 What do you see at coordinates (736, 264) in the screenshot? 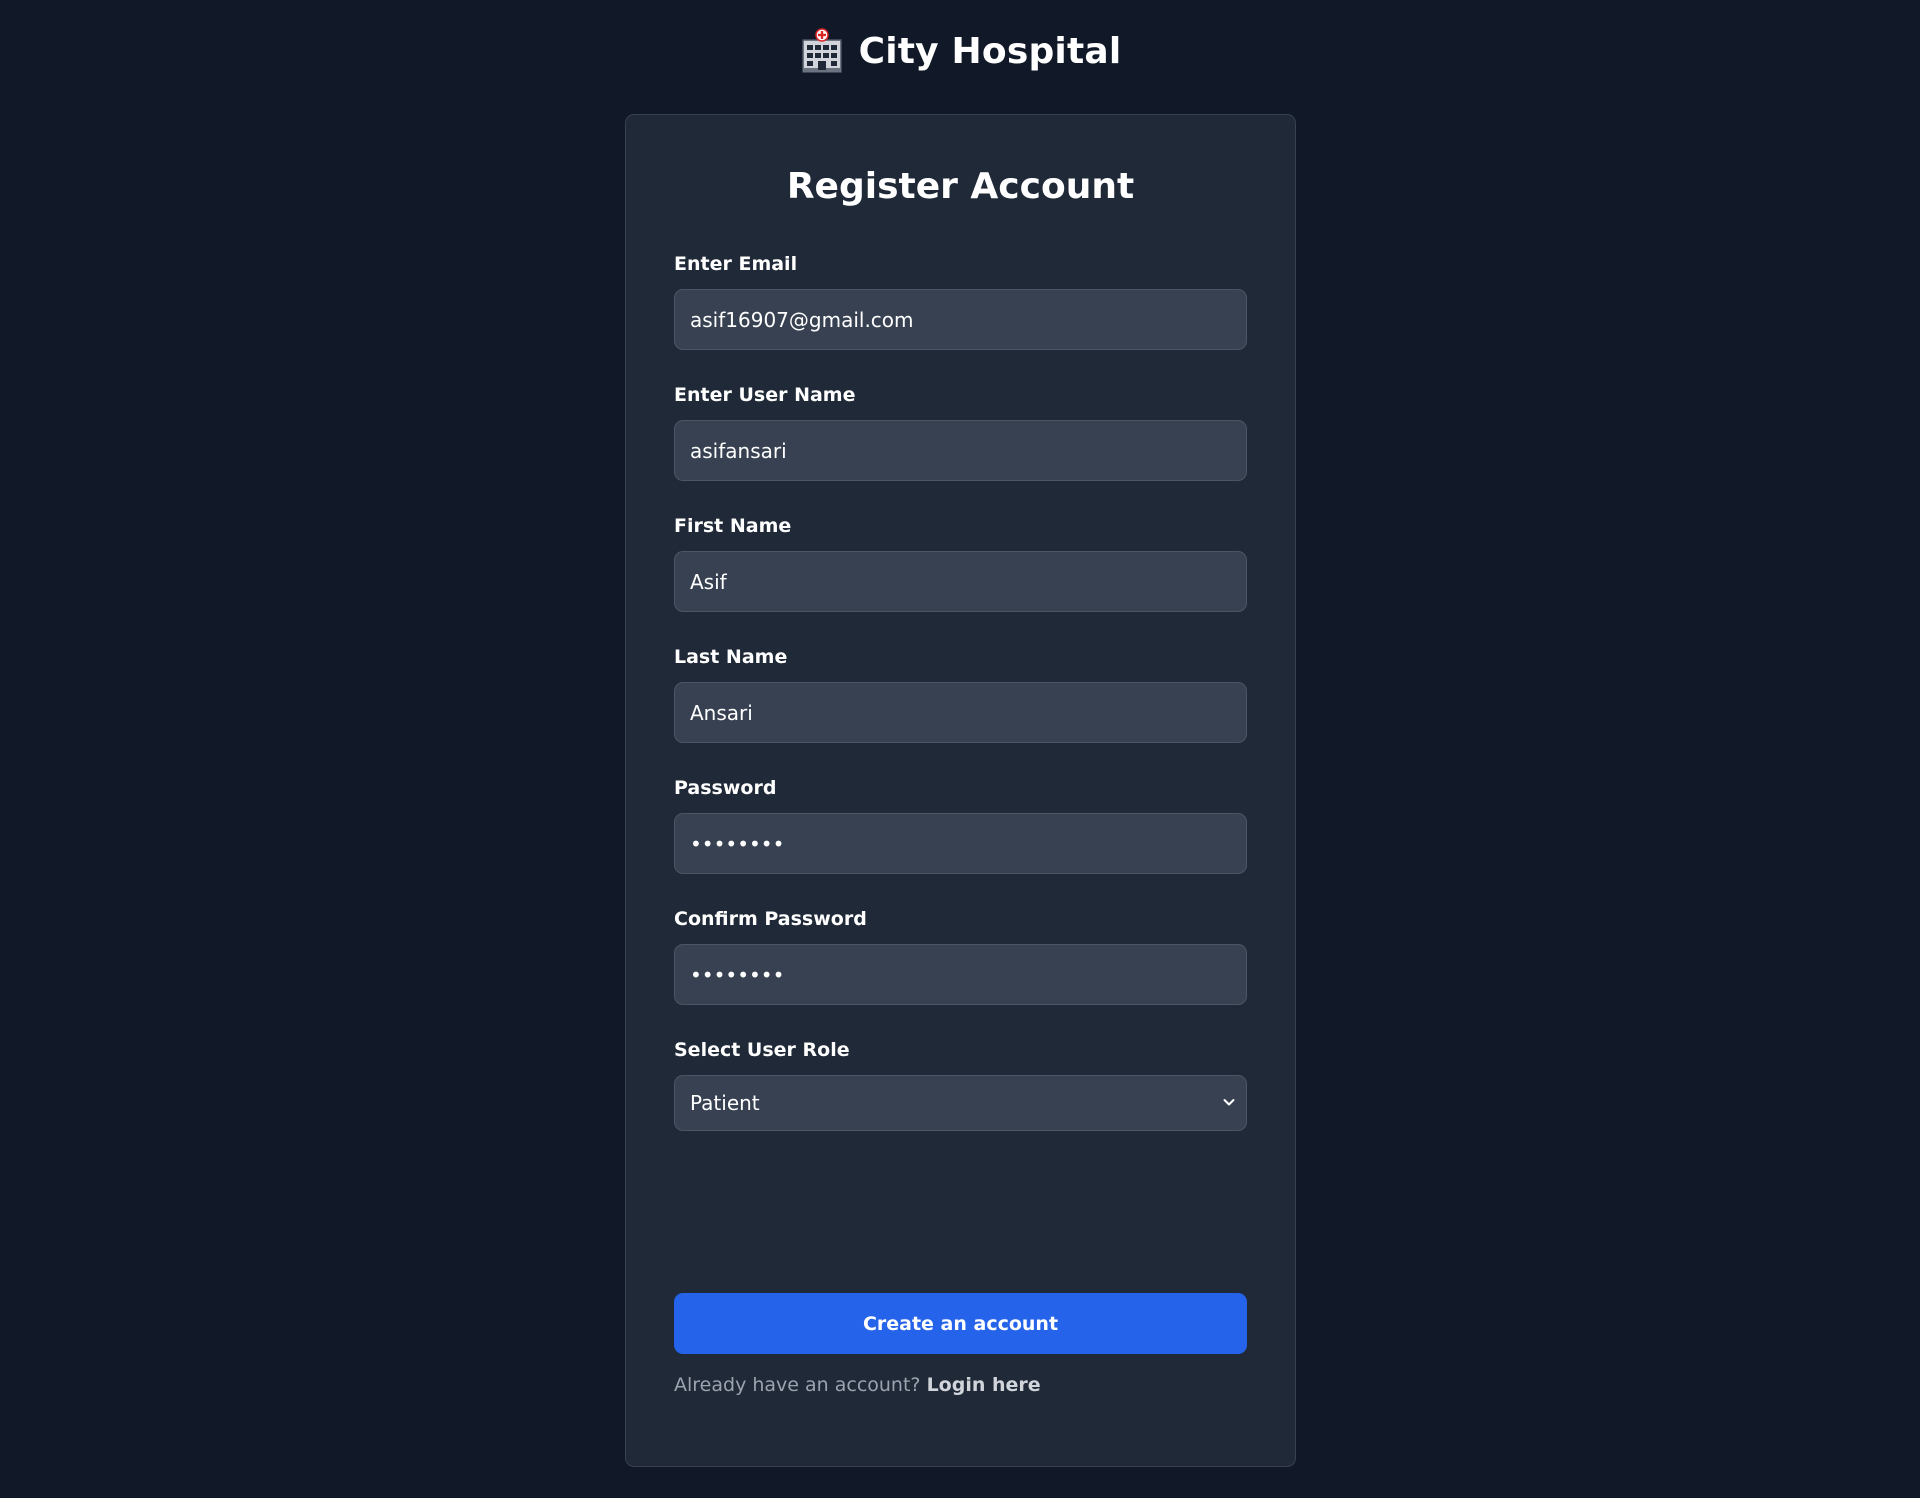
I see `email-label: Enter Email` at bounding box center [736, 264].